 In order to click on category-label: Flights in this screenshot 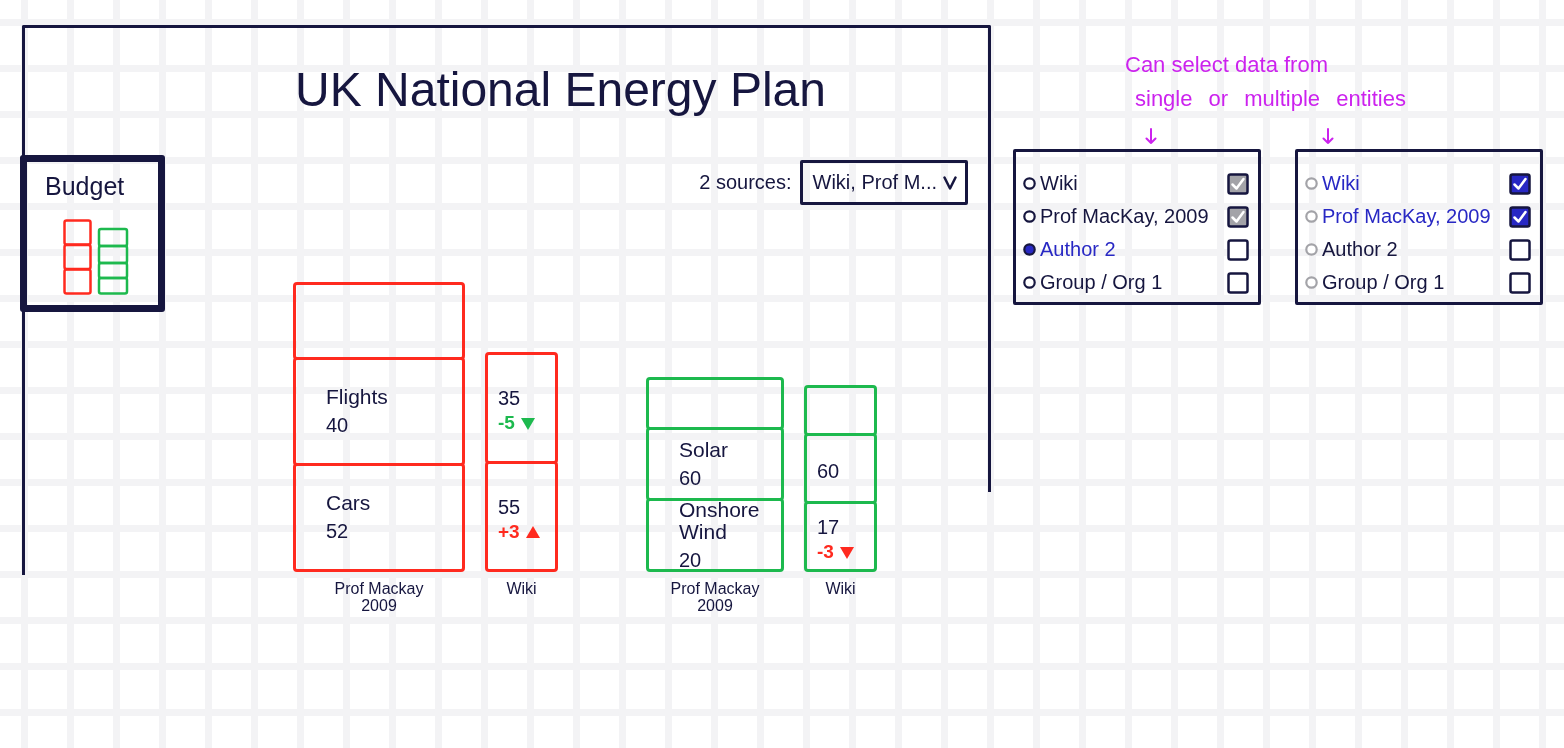, I will do `click(357, 397)`.